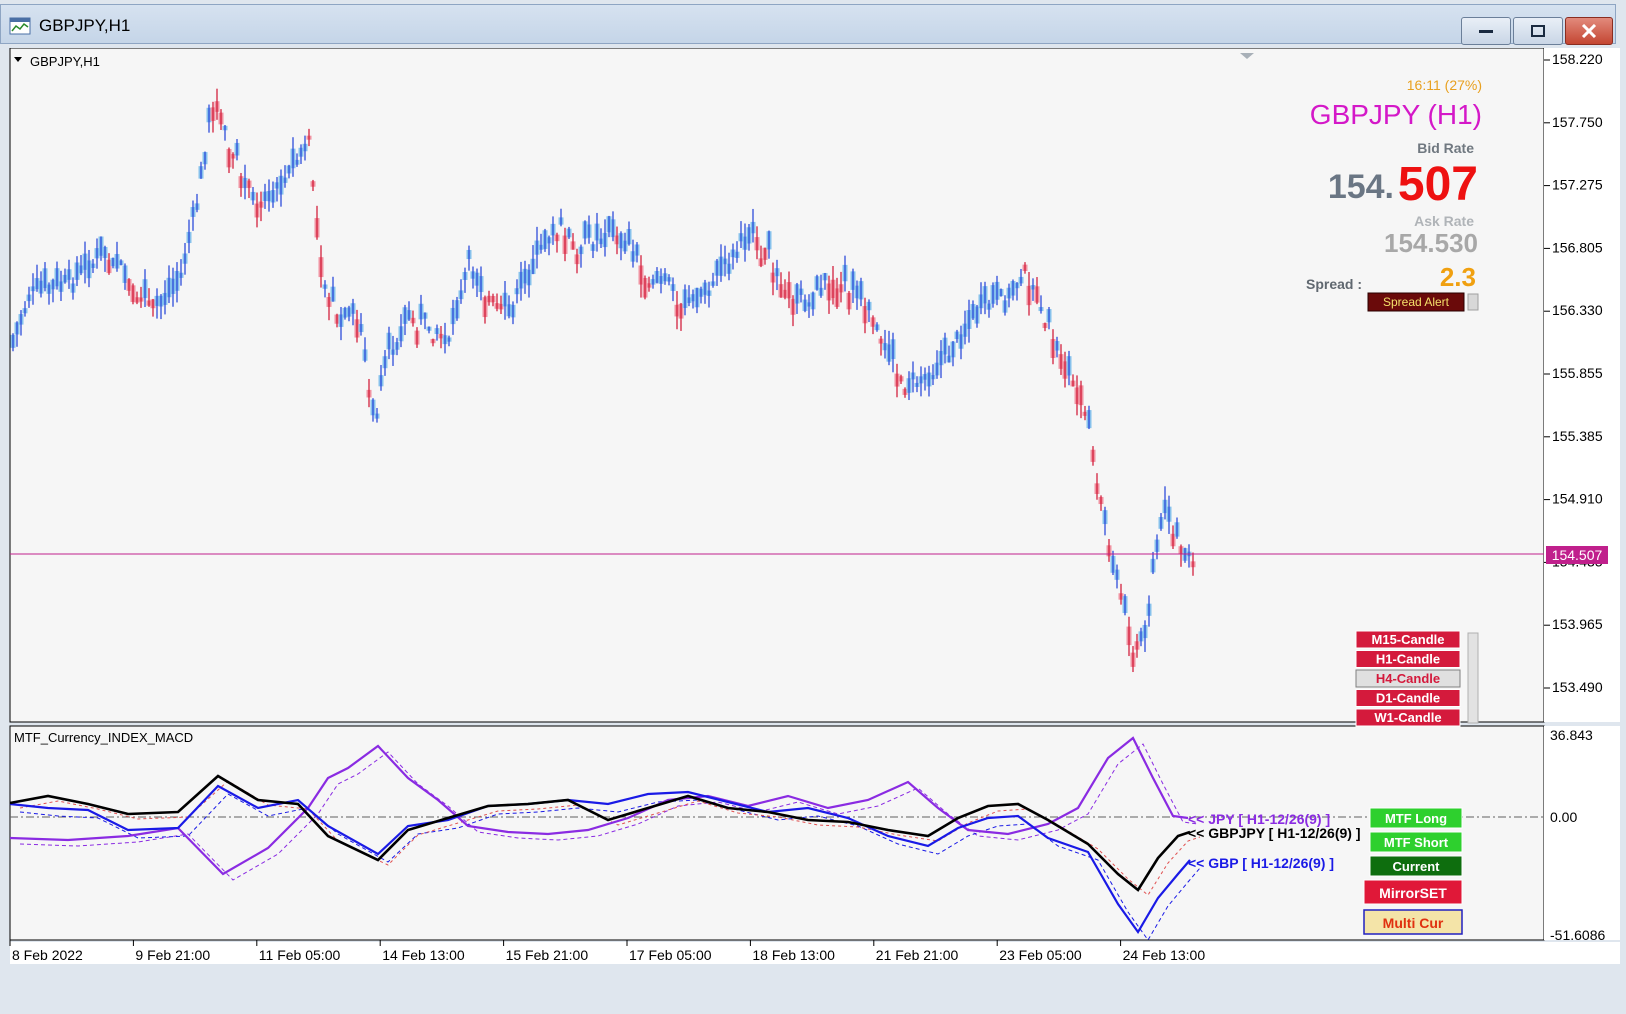 The height and width of the screenshot is (1014, 1626). I want to click on spread-alert-label: Spread Alert, so click(1416, 302).